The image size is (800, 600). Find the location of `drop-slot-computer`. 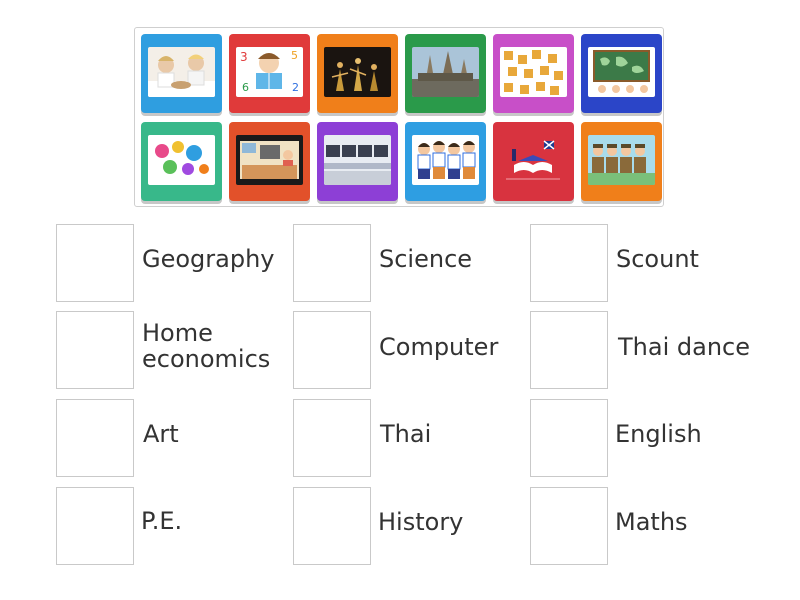

drop-slot-computer is located at coordinates (332, 350).